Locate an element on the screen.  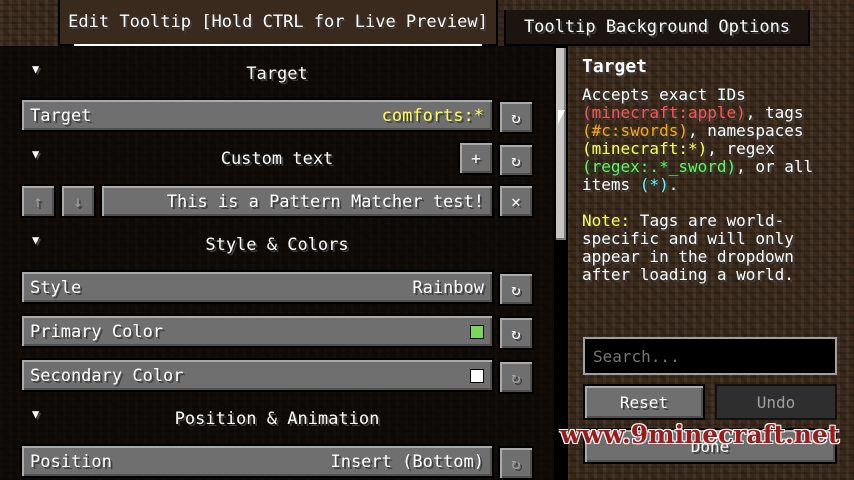
reset-button: Reset is located at coordinates (644, 402).